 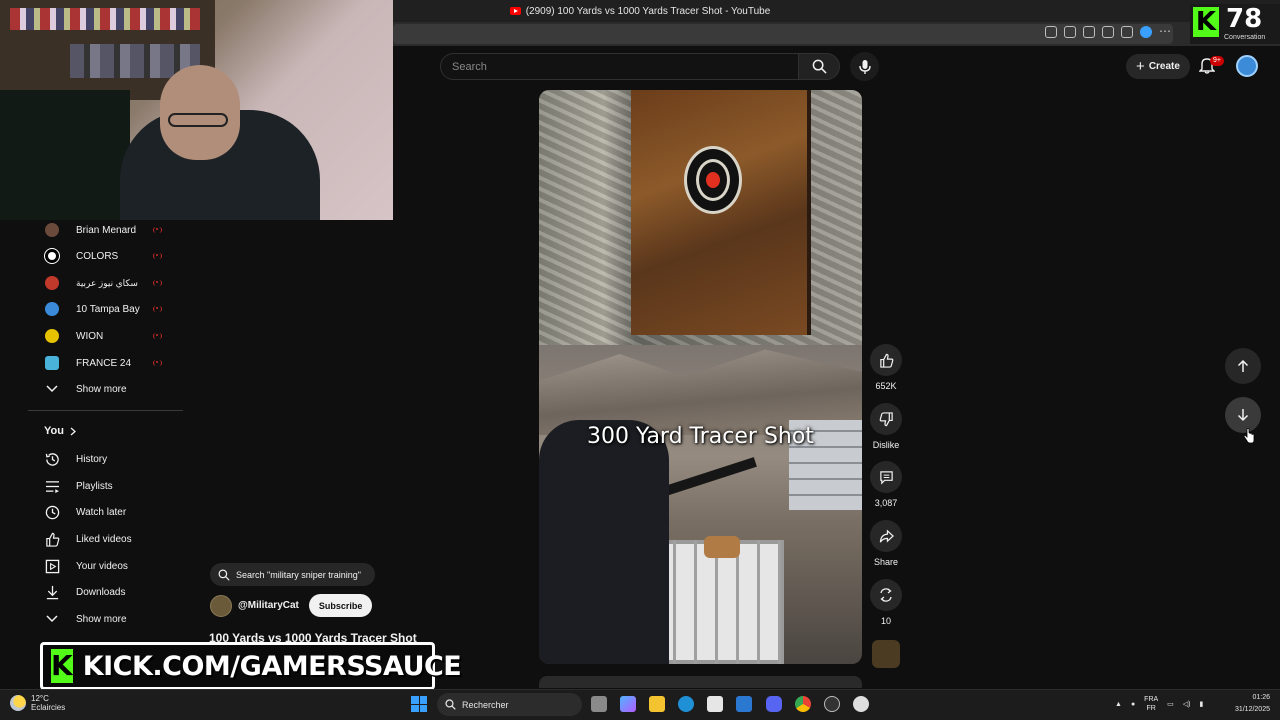 I want to click on translate-icon, so click(x=1070, y=32).